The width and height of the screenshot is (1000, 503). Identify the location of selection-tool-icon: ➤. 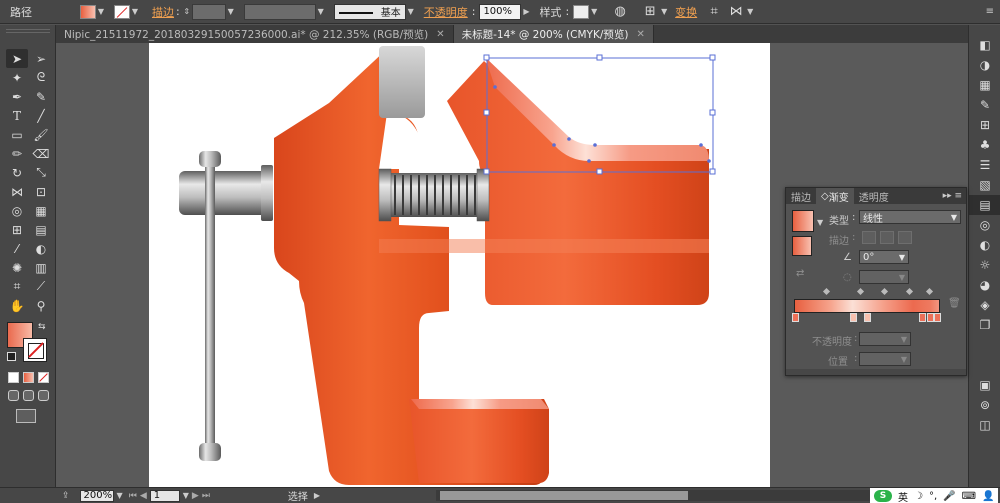
(17, 58).